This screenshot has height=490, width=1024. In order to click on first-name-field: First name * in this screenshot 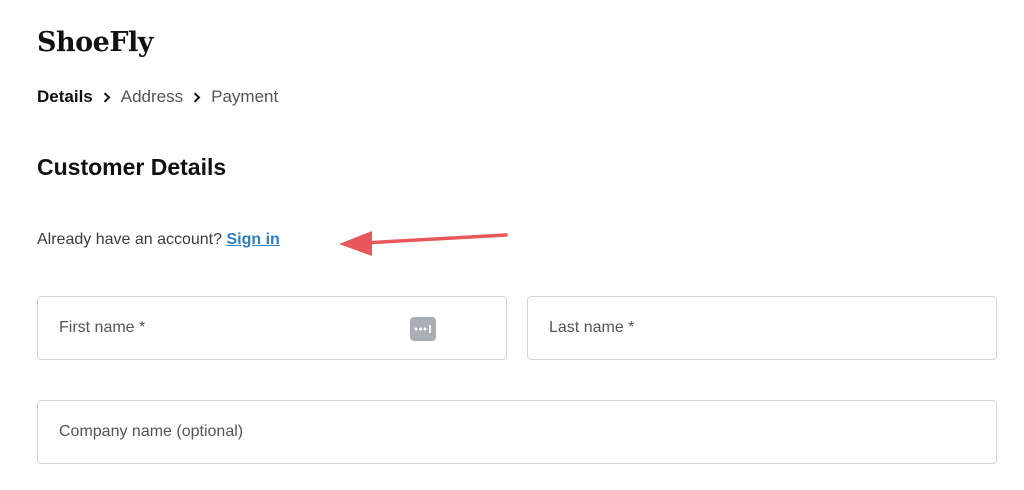, I will do `click(272, 328)`.